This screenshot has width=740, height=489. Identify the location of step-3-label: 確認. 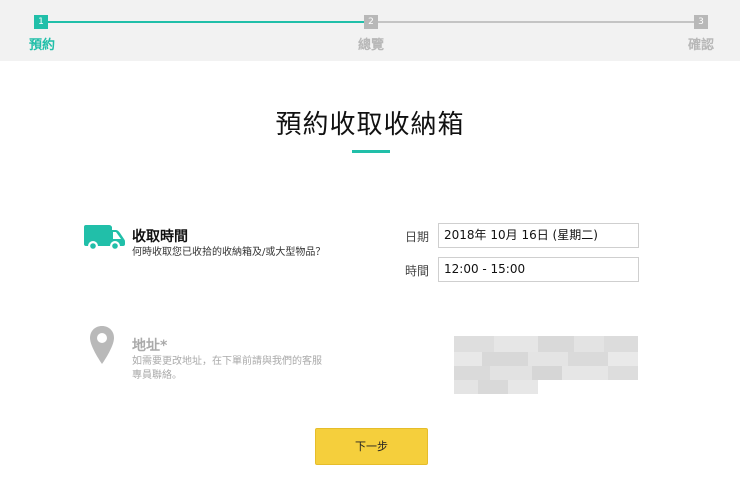
(701, 45).